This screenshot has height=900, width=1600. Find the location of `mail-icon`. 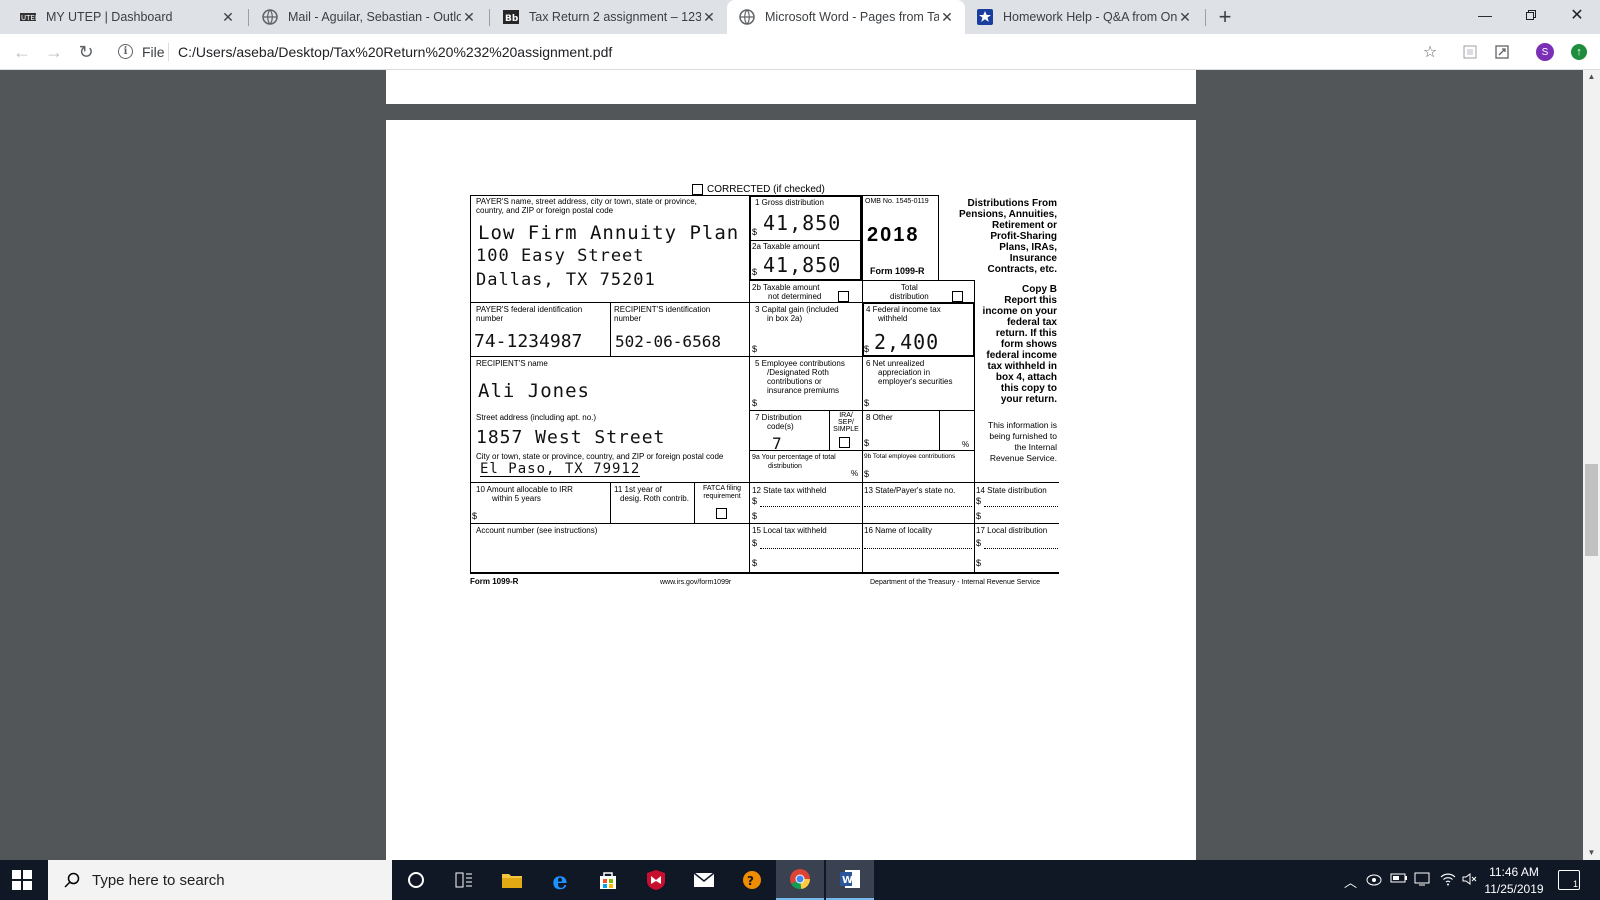

mail-icon is located at coordinates (704, 880).